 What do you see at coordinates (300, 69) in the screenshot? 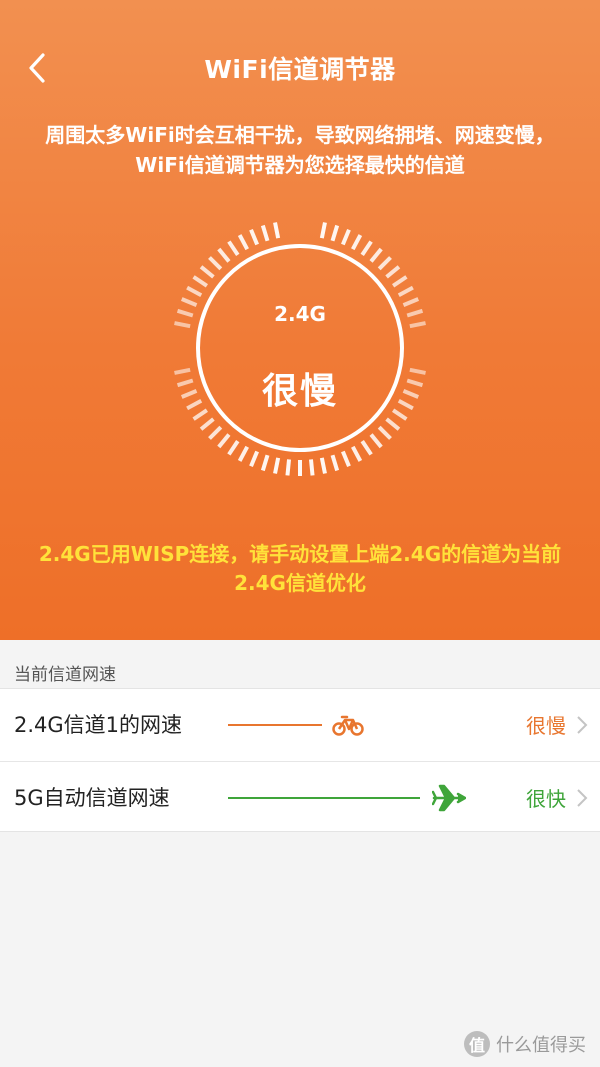
I see `page-title: WiFi信道调节器` at bounding box center [300, 69].